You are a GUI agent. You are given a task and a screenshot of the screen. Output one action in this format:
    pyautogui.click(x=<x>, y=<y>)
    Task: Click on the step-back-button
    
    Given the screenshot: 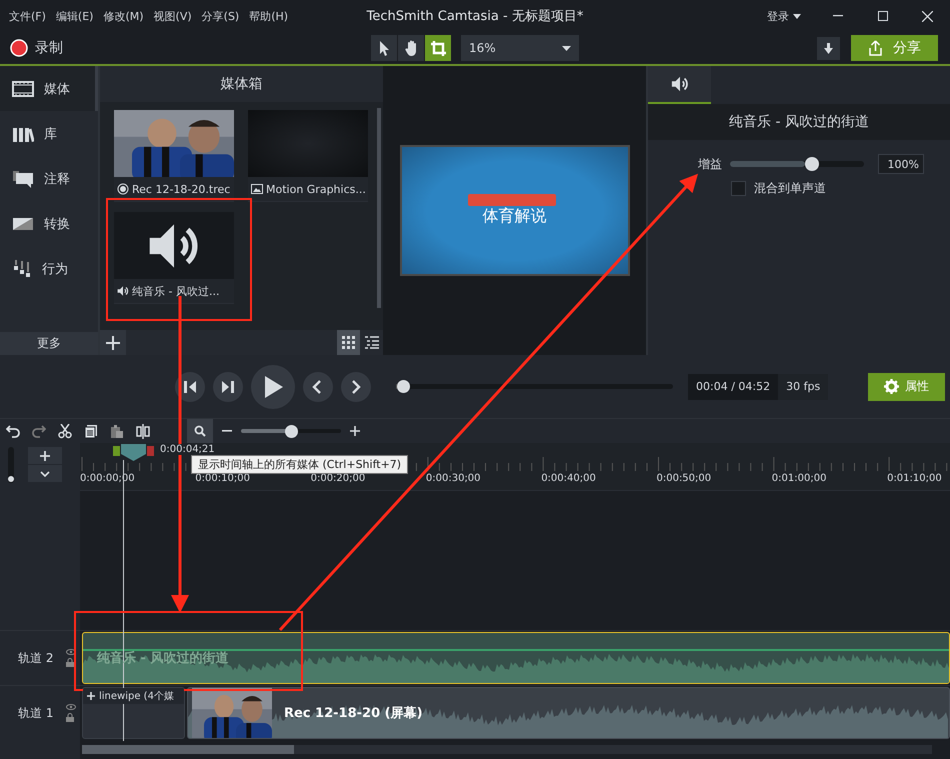 What is the action you would take?
    pyautogui.click(x=190, y=387)
    